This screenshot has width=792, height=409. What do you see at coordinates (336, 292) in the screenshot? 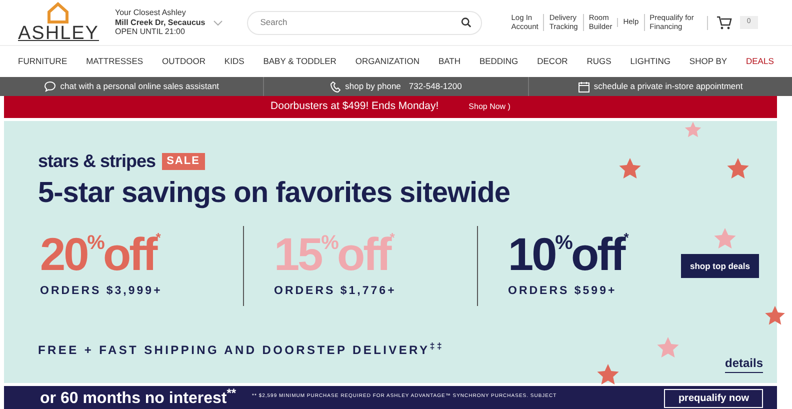
I see `order-threshold: ORDERS $1,776+` at bounding box center [336, 292].